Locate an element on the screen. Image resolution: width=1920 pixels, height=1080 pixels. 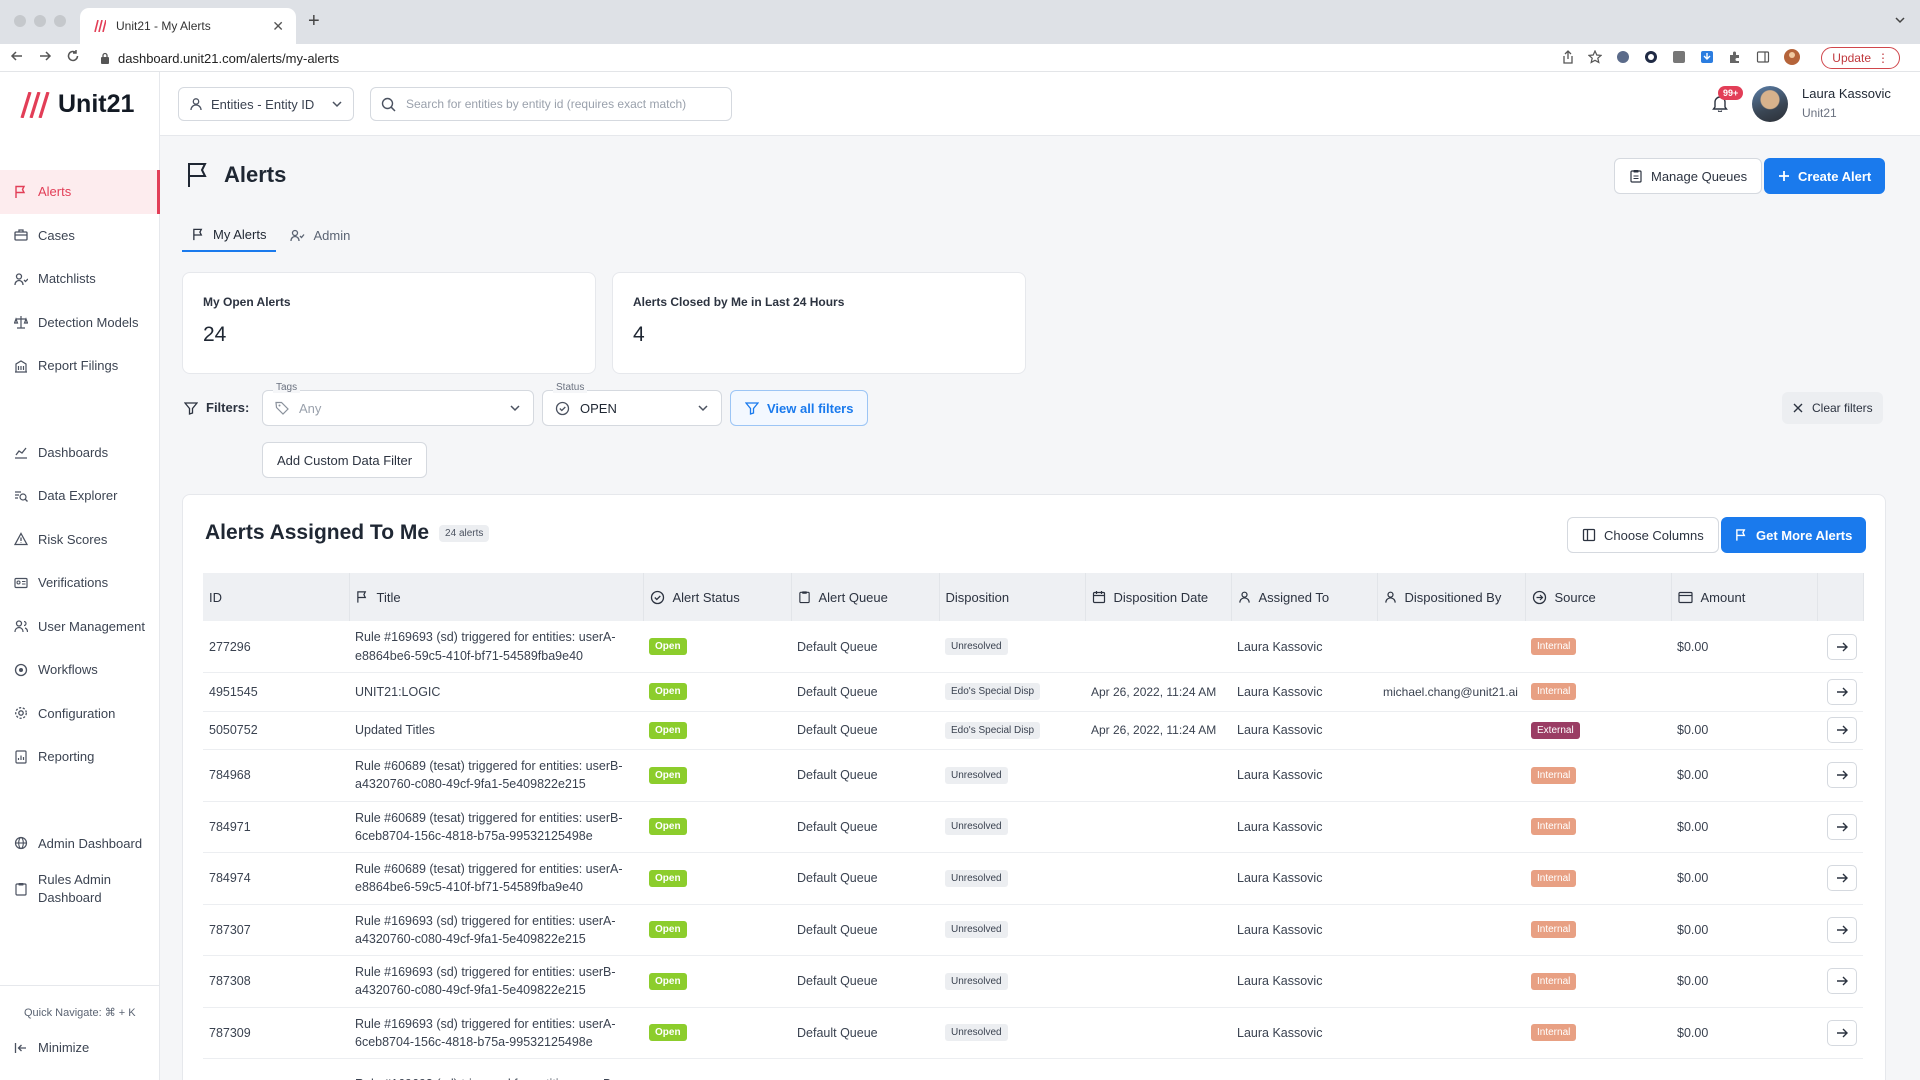
sidebar-item-cases: Cases is located at coordinates (80, 236).